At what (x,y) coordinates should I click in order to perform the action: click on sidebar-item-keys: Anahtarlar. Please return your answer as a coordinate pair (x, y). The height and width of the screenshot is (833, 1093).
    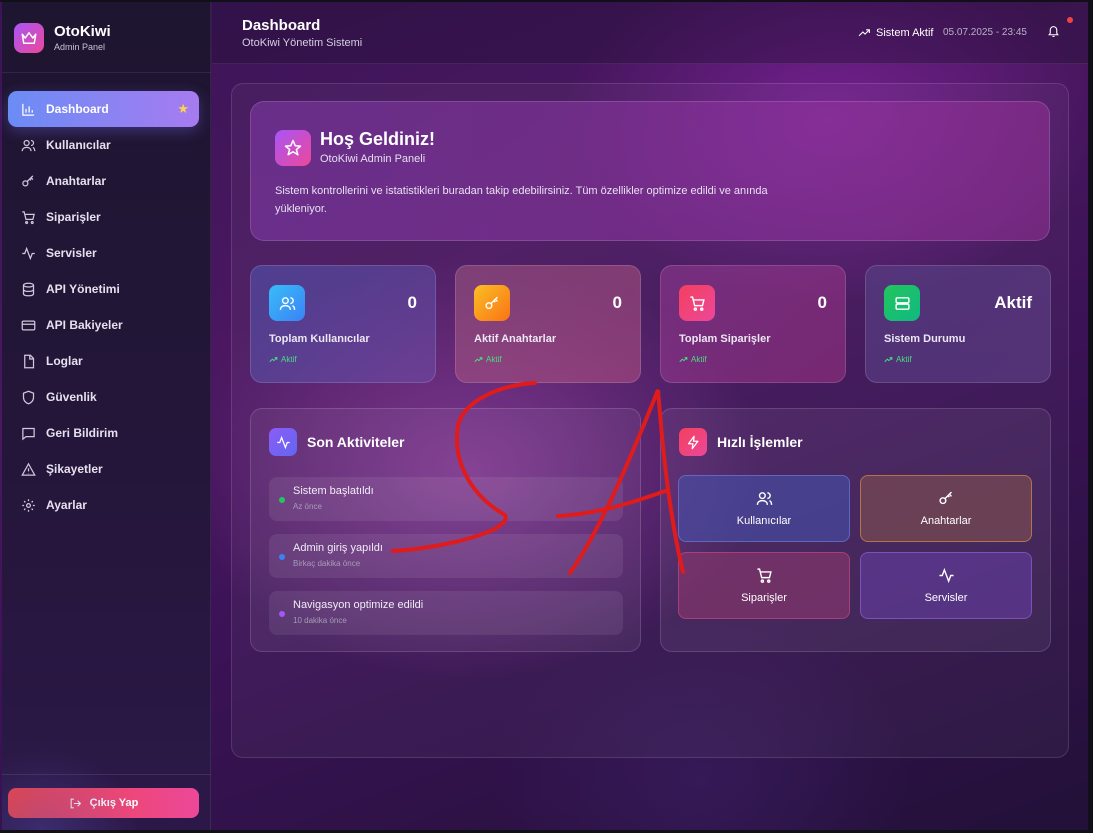
    Looking at the image, I should click on (103, 181).